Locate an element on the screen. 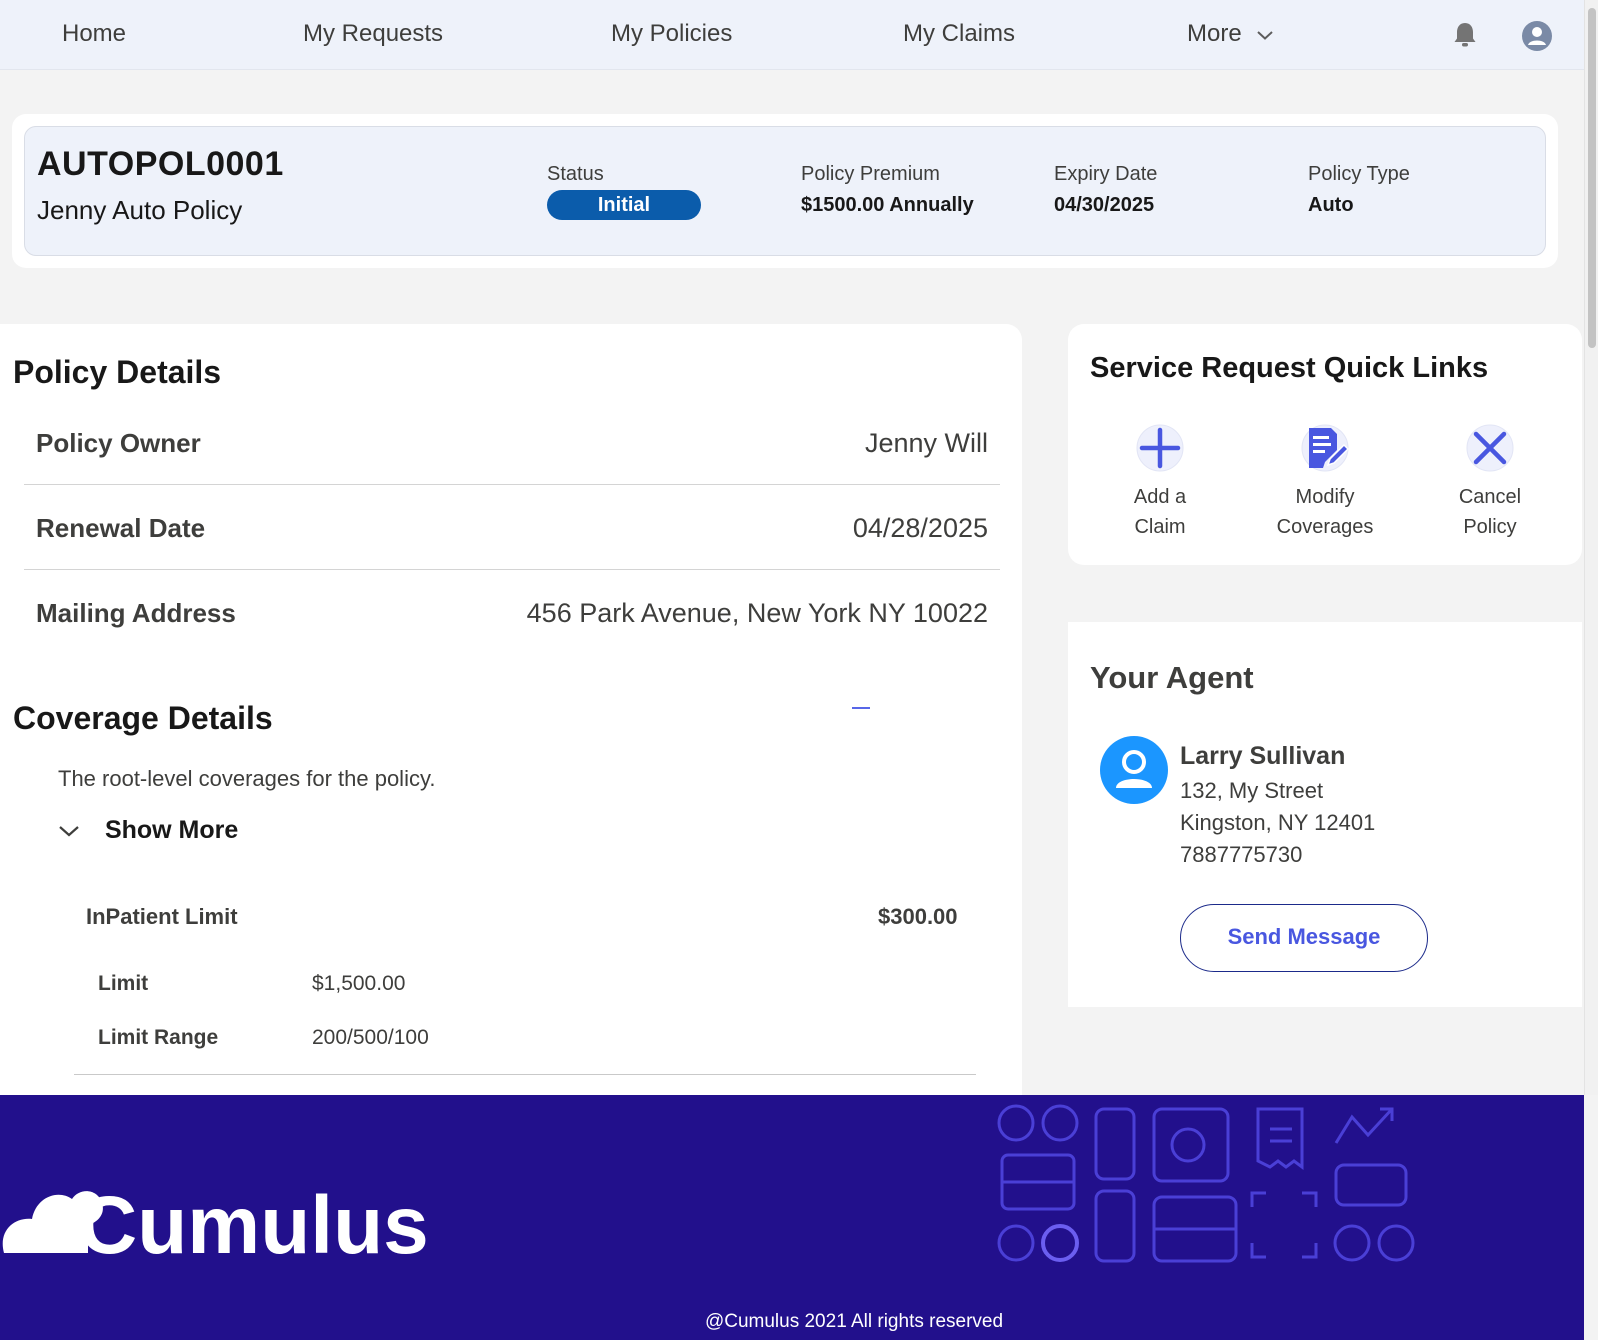  detail-row-renewal-date: Renewal Date 04/28/2025 is located at coordinates (512, 527).